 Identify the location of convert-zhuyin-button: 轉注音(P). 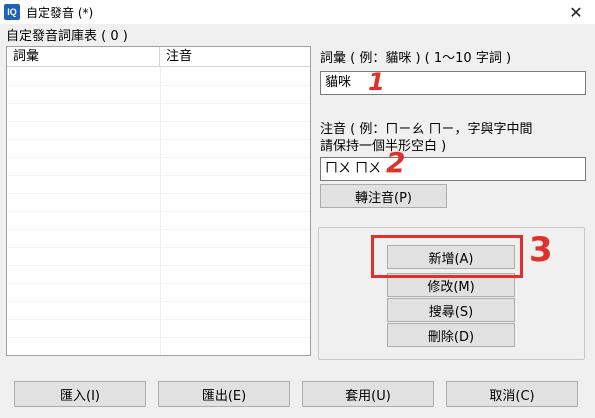
(383, 196).